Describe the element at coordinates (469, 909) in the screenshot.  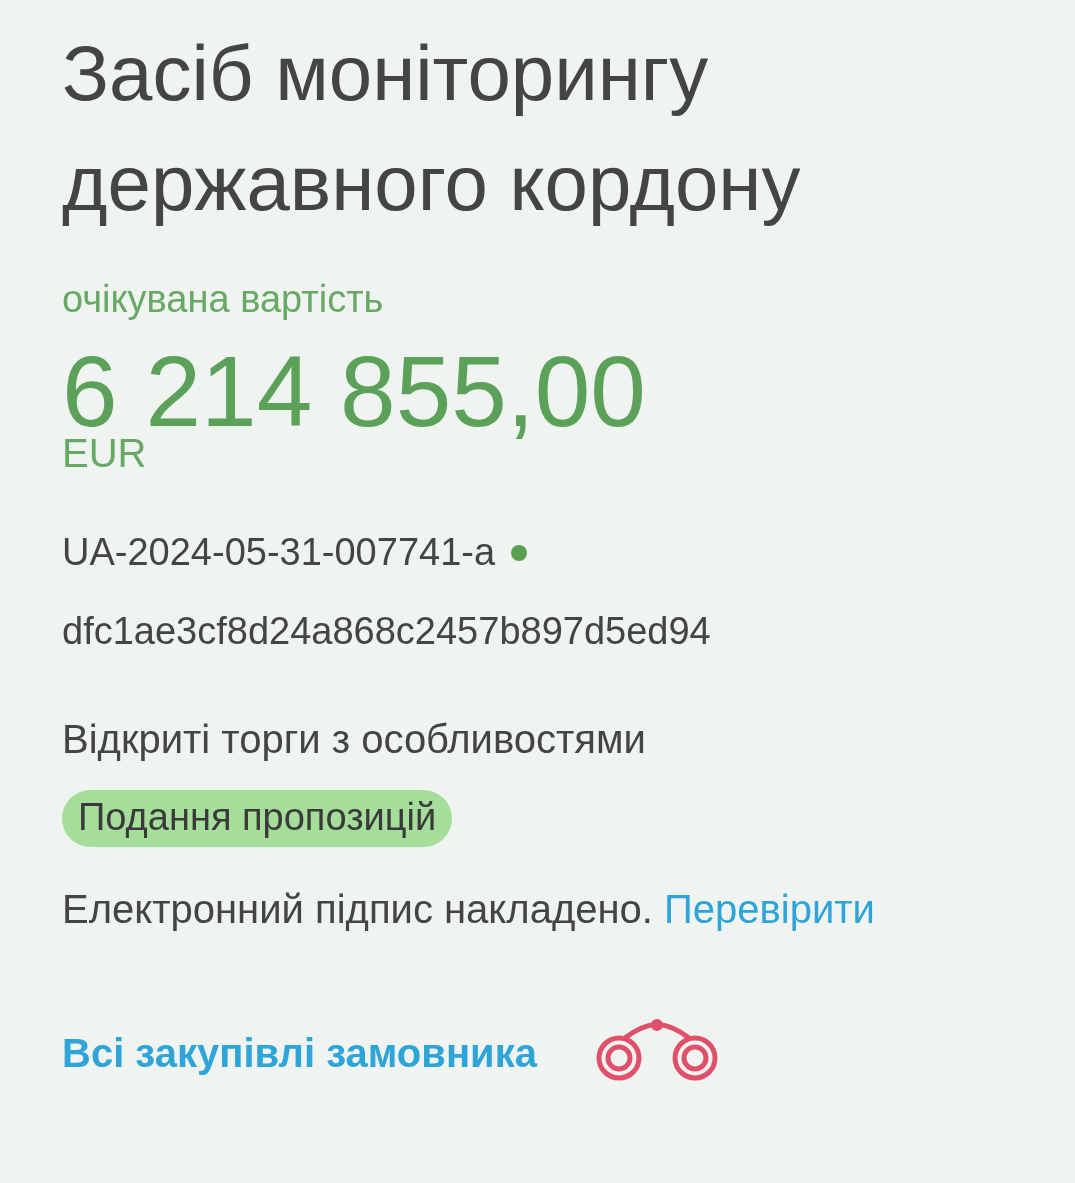
I see `signature-text: Електронний підпис накладено. Перевірити` at that location.